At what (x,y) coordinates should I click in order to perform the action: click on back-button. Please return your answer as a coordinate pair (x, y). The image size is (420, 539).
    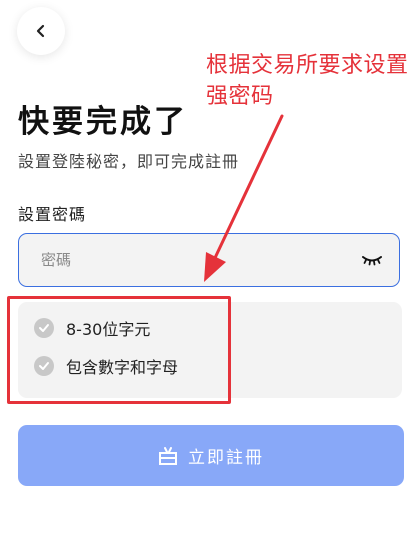
    Looking at the image, I should click on (41, 31).